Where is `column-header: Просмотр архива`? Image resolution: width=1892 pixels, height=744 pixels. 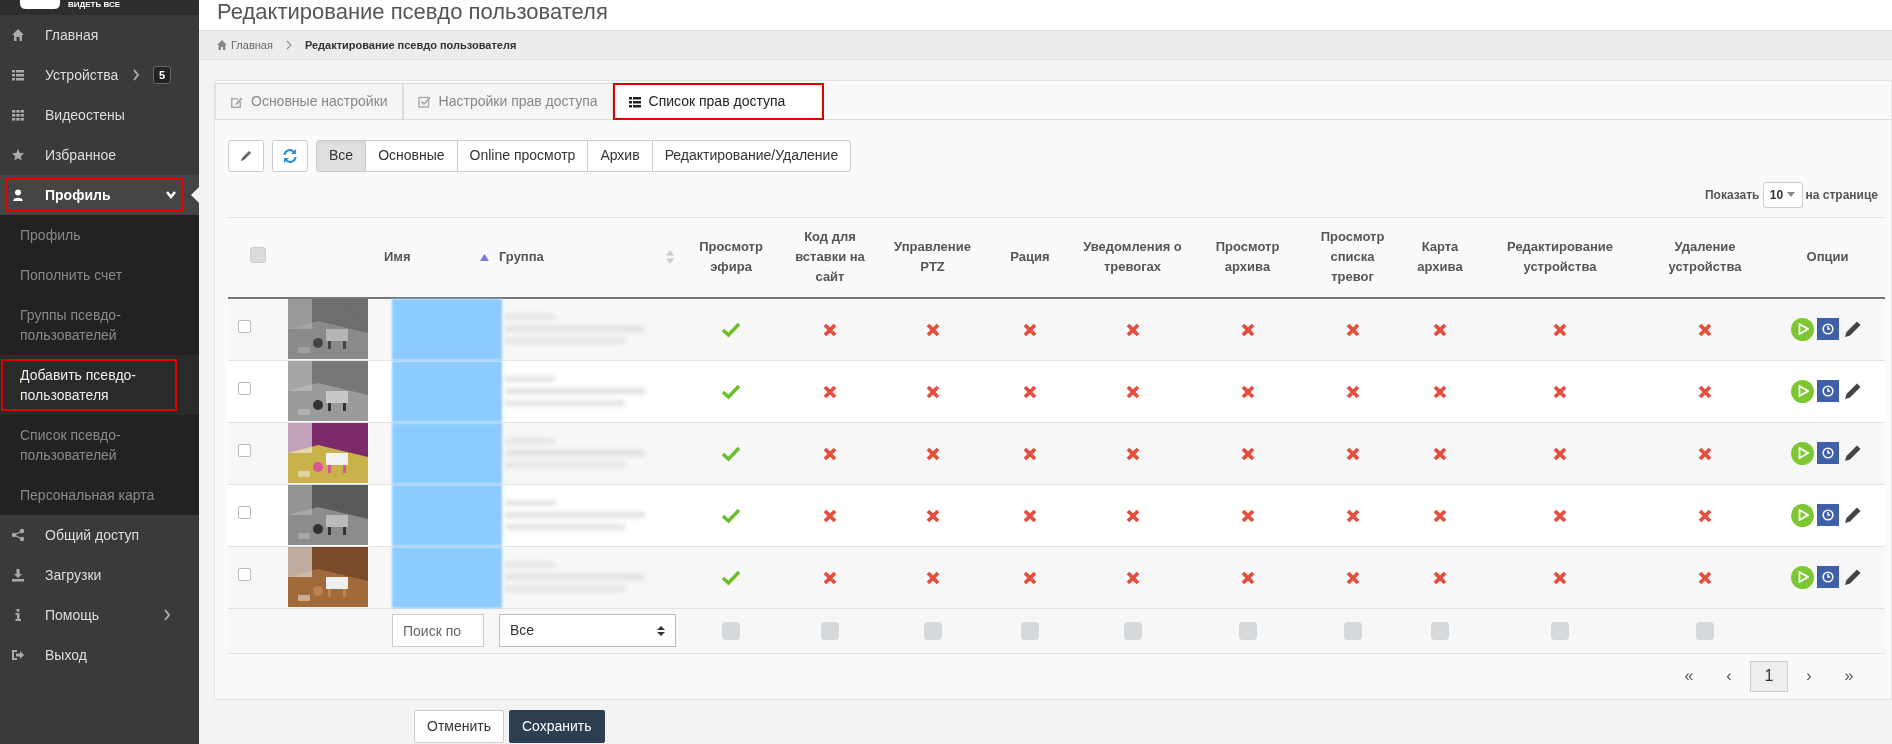 column-header: Просмотр архива is located at coordinates (1247, 257).